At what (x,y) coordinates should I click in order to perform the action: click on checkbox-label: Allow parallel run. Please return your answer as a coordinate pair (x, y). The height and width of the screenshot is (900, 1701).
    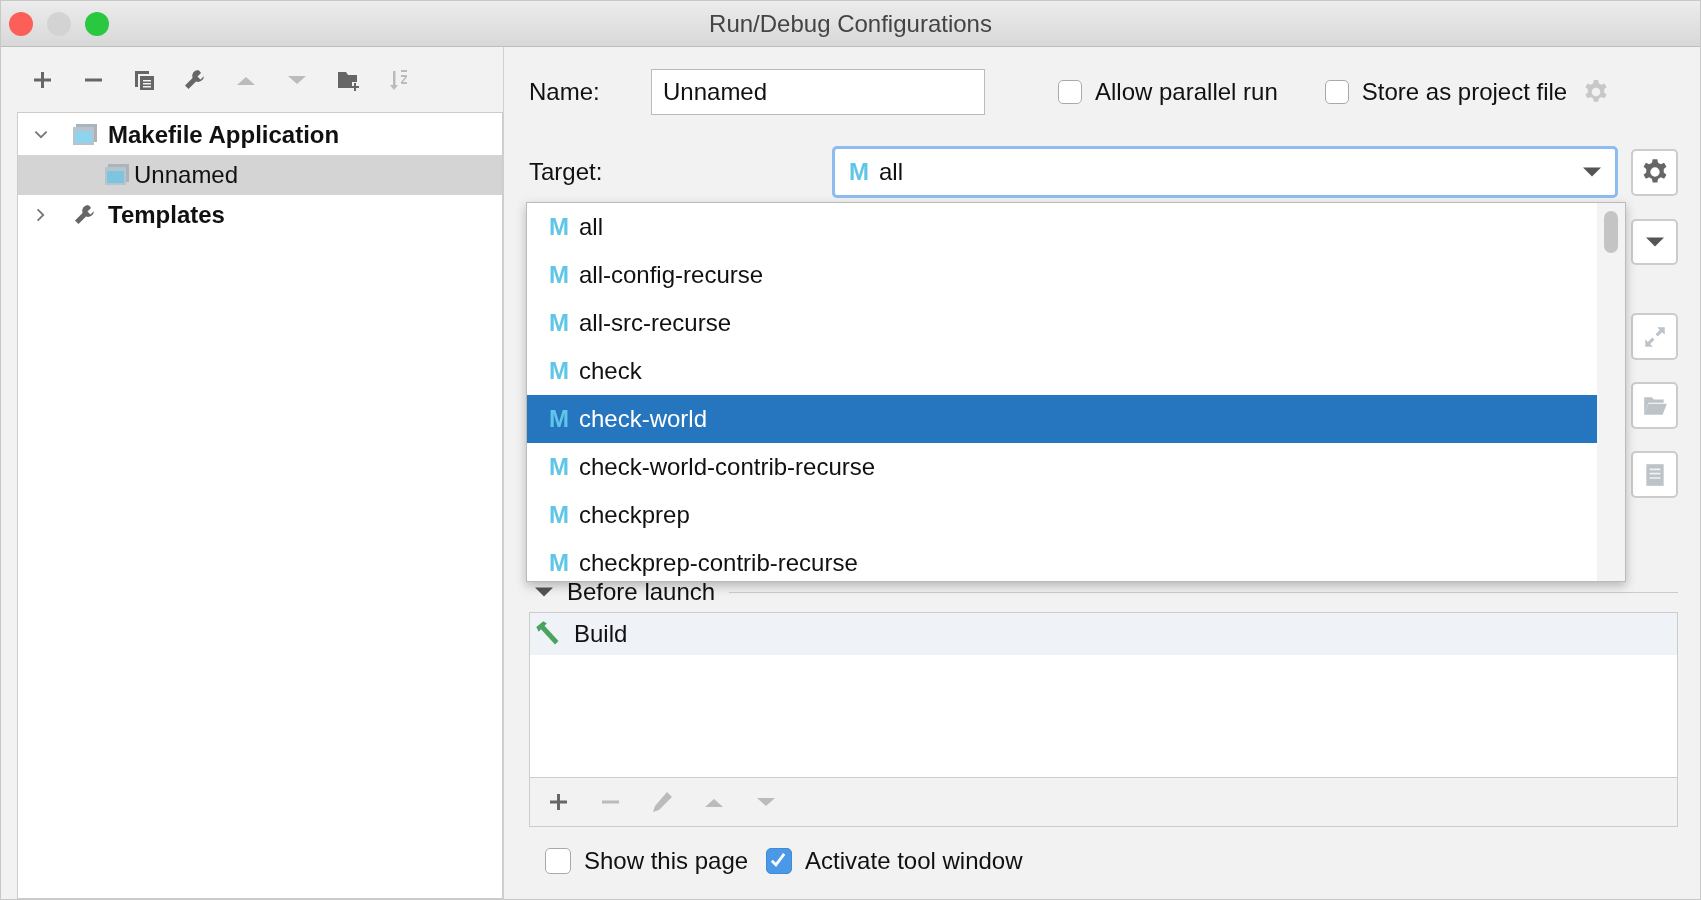
    Looking at the image, I should click on (1186, 92).